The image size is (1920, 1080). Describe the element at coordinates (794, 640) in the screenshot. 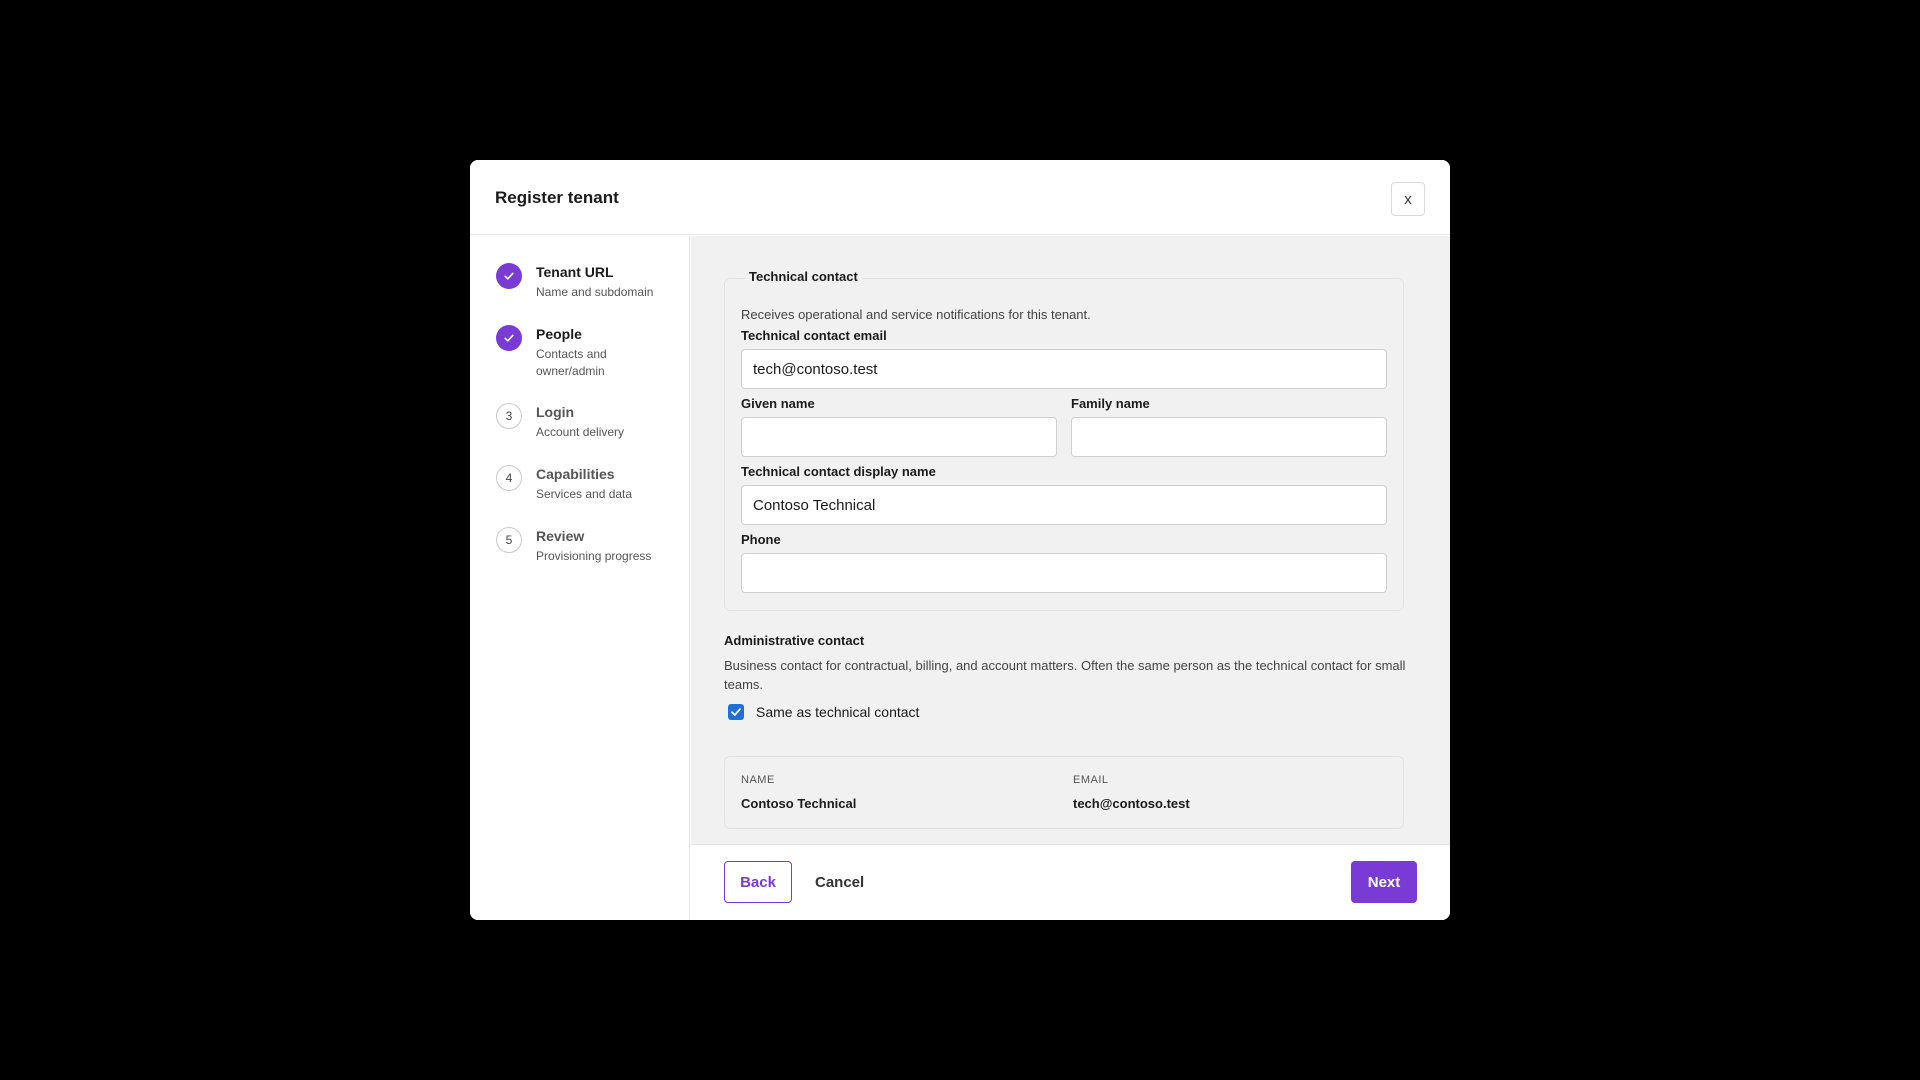

I see `administrative-contact-title: Administrative contact` at that location.